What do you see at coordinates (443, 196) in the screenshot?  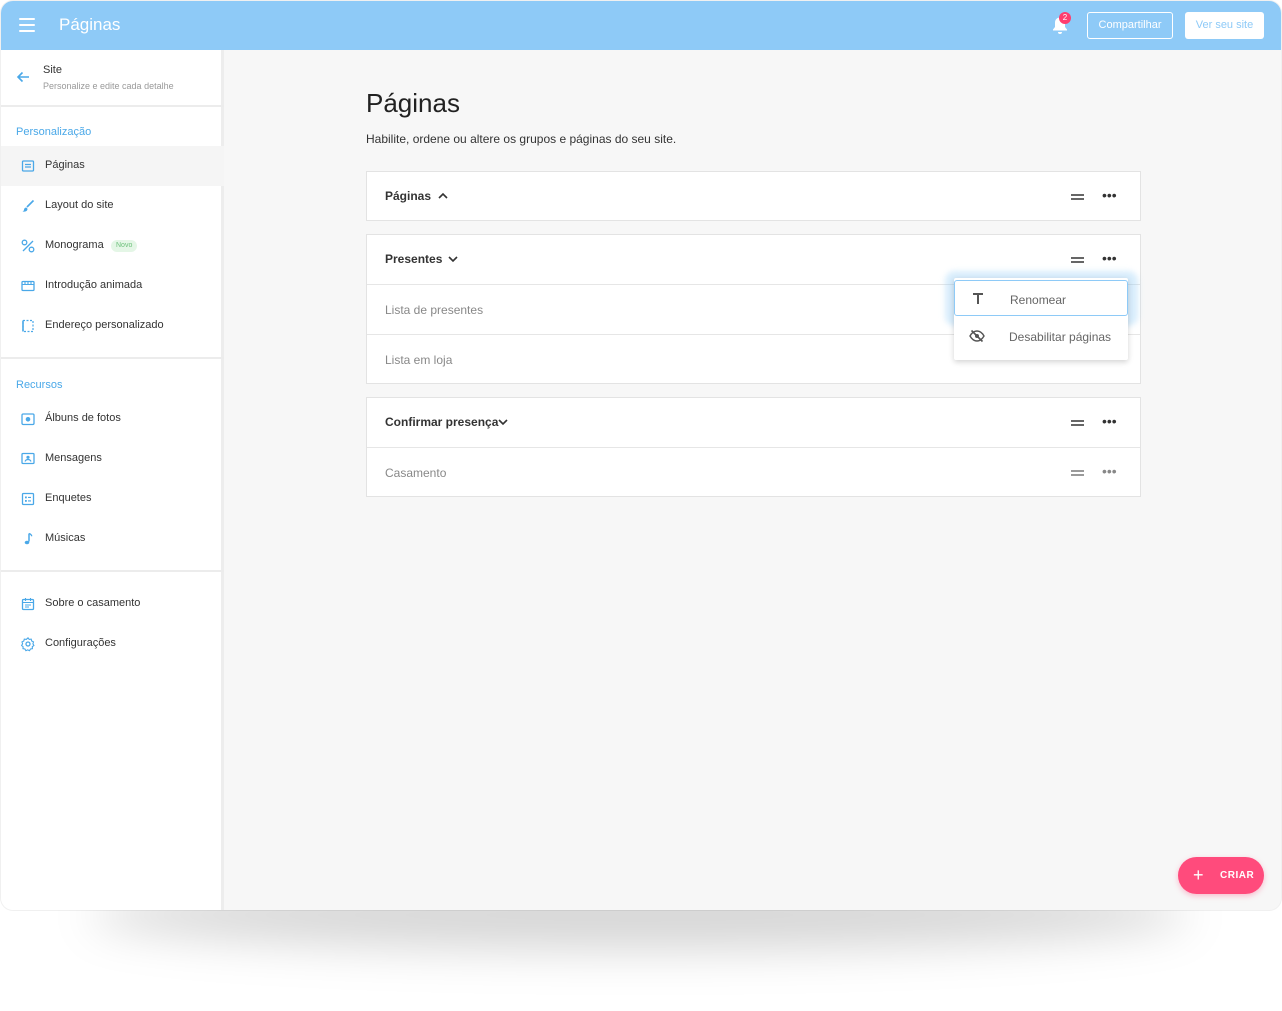 I see `chevron-up-icon` at bounding box center [443, 196].